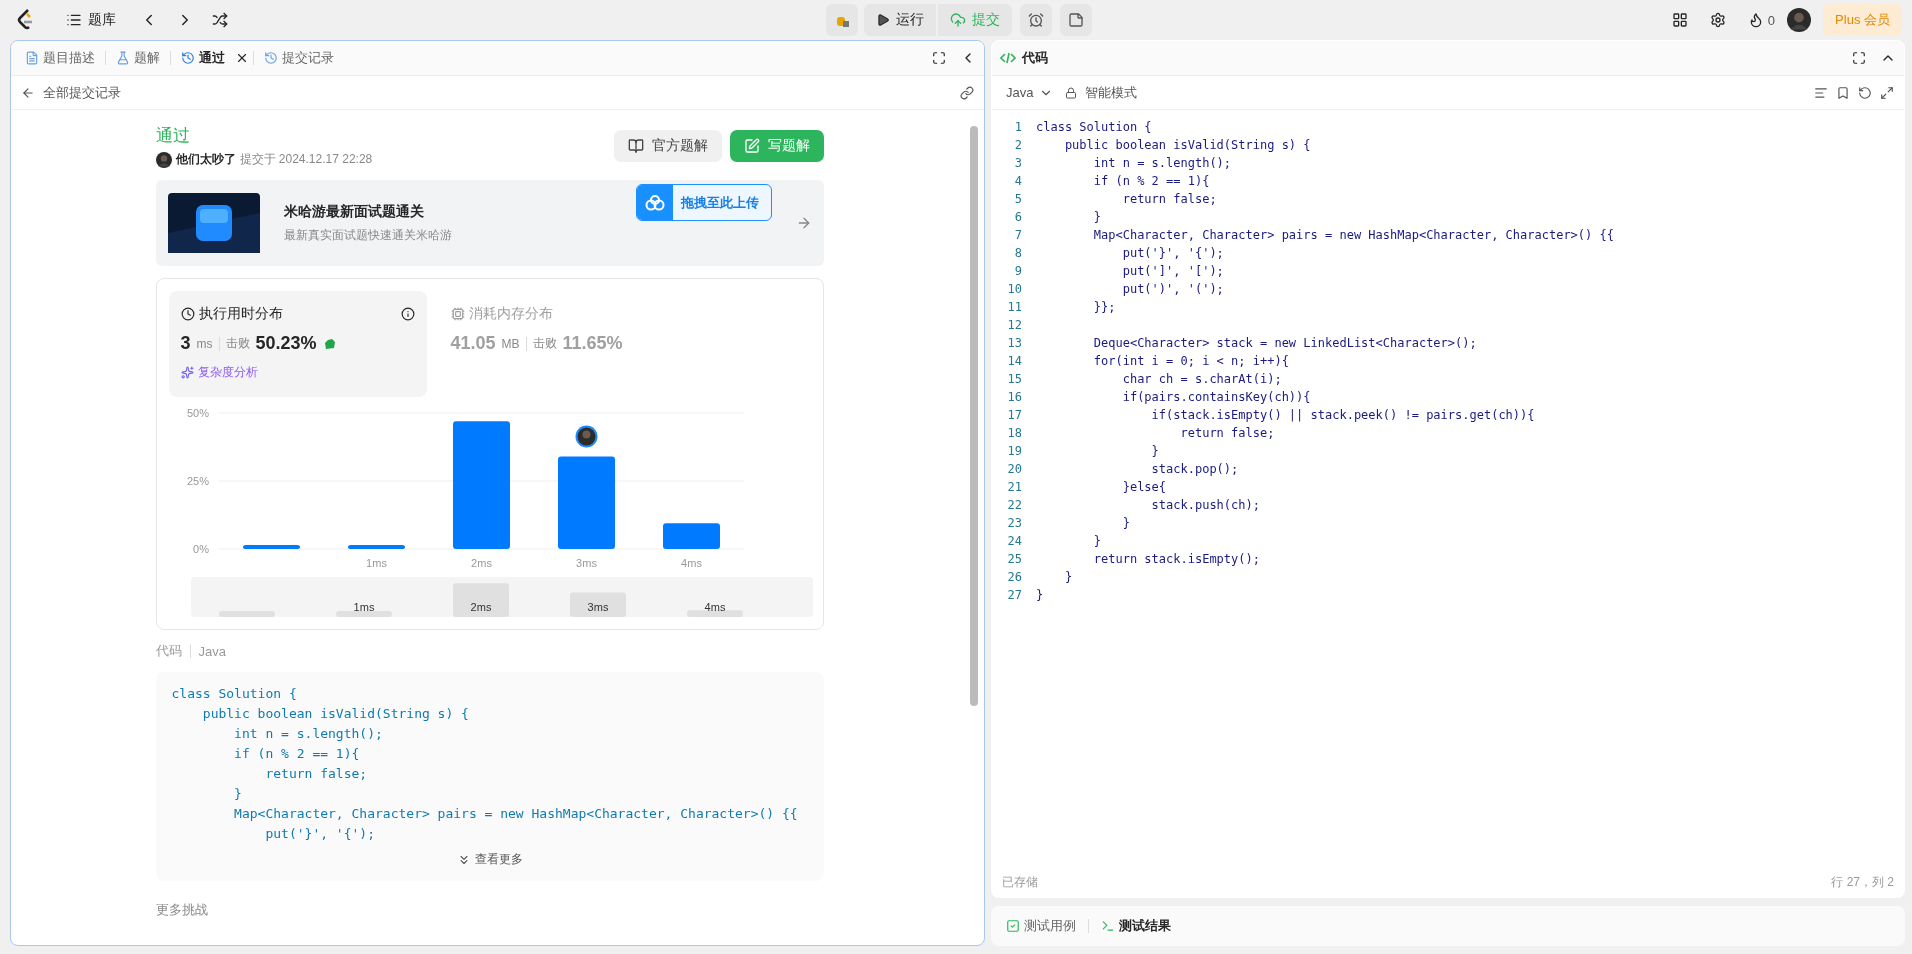 The image size is (1912, 954). What do you see at coordinates (967, 92) in the screenshot?
I see `link-icon` at bounding box center [967, 92].